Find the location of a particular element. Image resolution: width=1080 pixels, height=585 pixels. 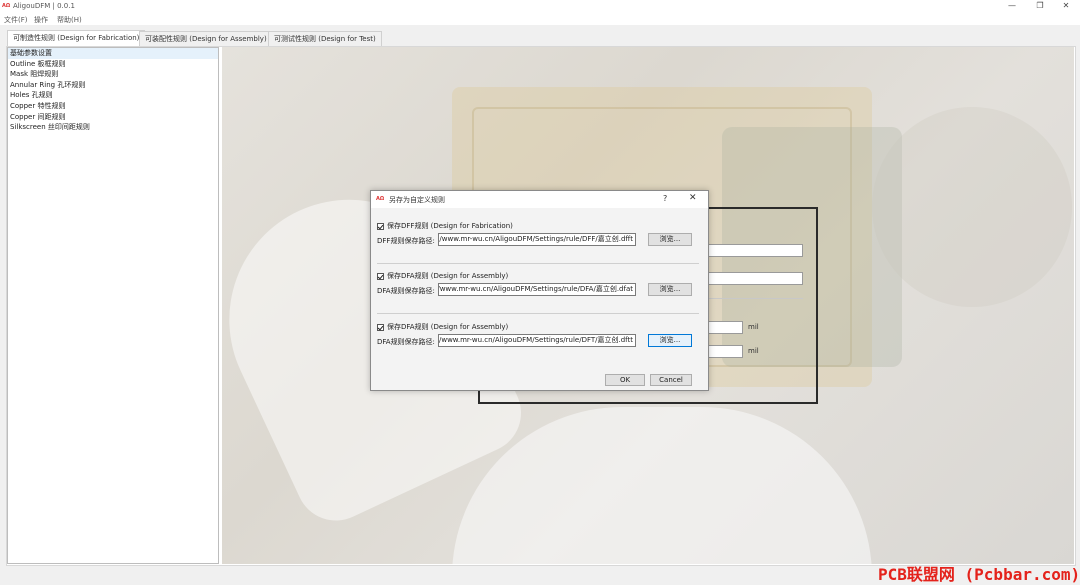

sidebar-item-copper-feature: Copper 特性规则 is located at coordinates (113, 106).